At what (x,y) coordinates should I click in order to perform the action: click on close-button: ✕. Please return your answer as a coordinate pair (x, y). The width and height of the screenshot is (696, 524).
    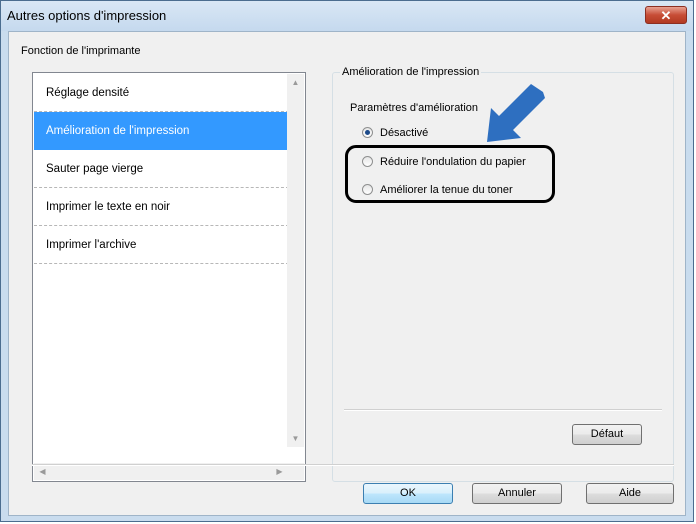
    Looking at the image, I should click on (666, 15).